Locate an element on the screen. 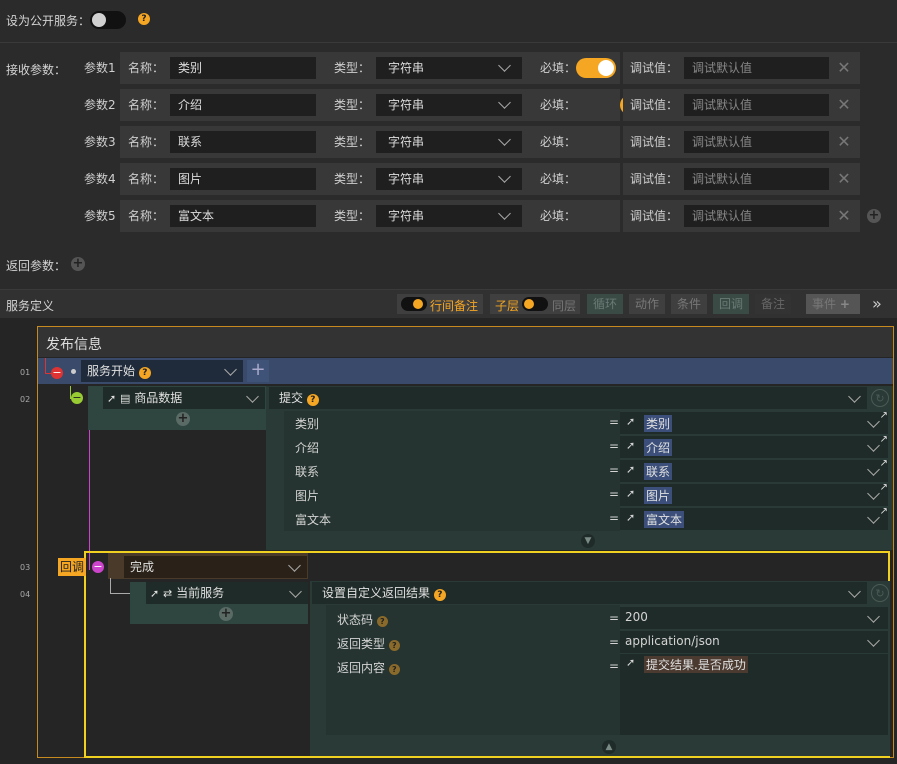 This screenshot has height=764, width=897. public-service-toggle is located at coordinates (108, 20).